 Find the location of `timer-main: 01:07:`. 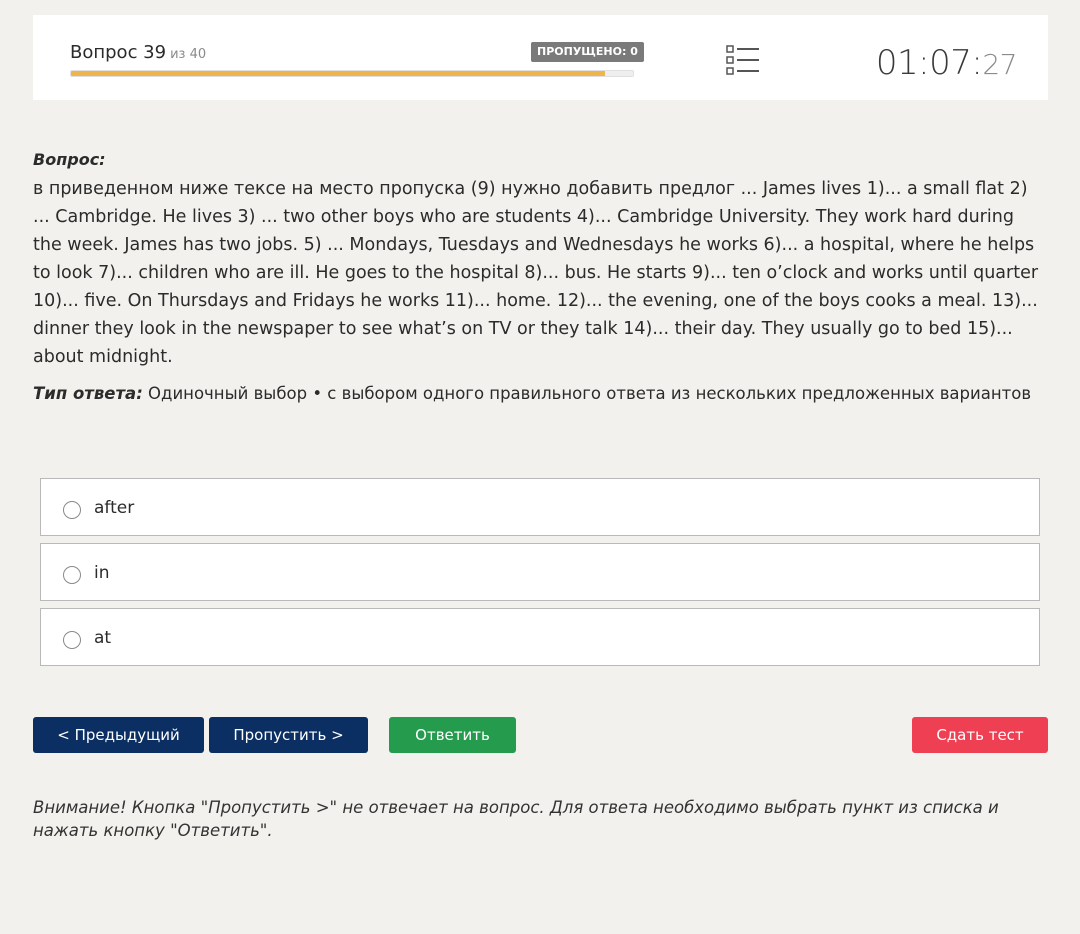

timer-main: 01:07: is located at coordinates (929, 63).